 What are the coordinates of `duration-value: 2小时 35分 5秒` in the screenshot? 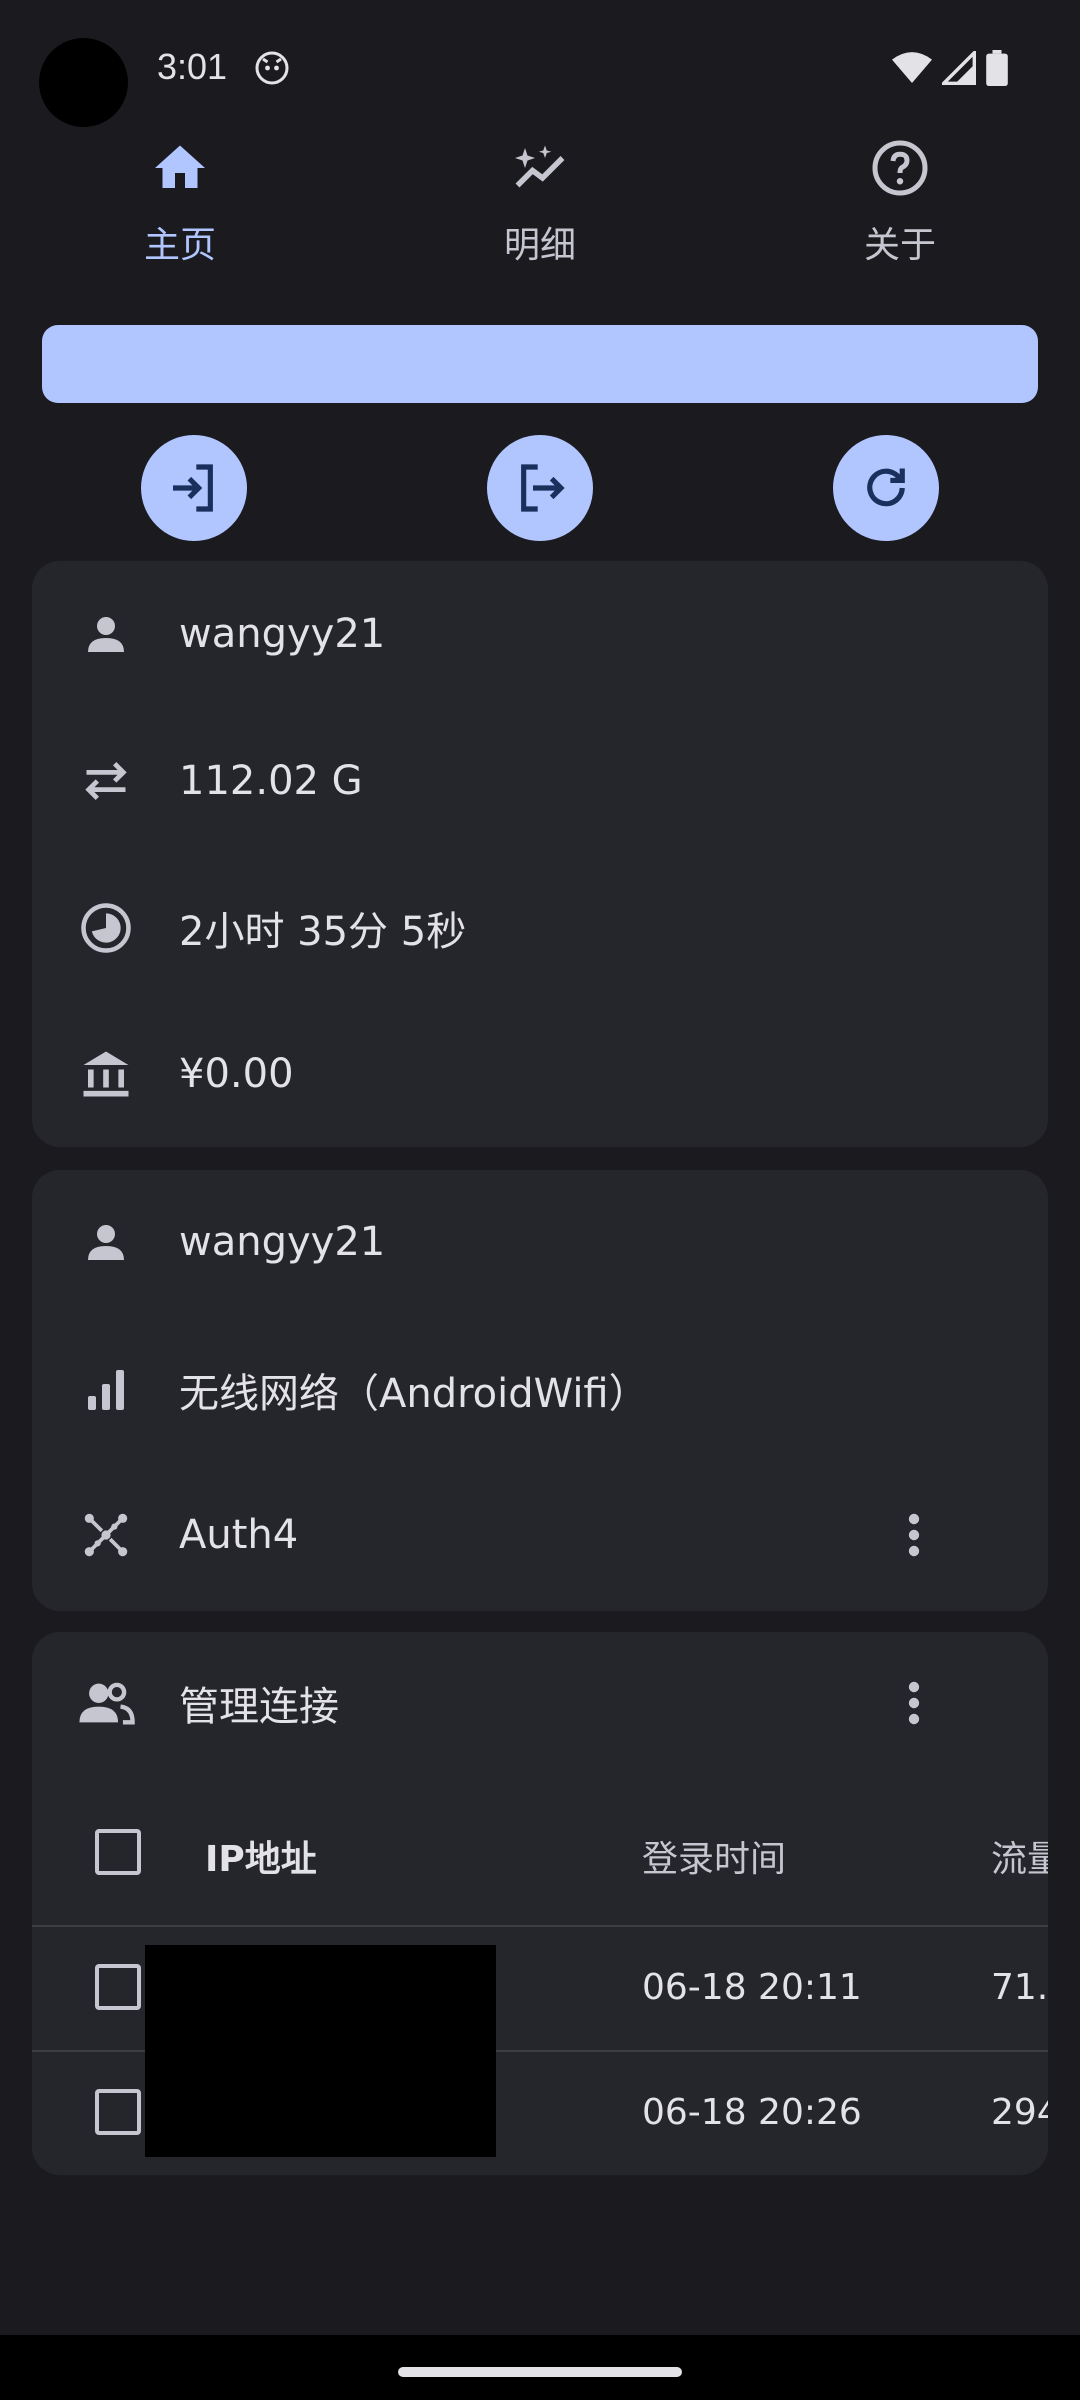 It's located at (323, 932).